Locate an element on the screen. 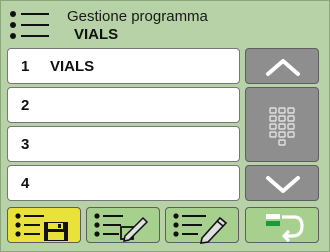 Image resolution: width=330 pixels, height=252 pixels. list-item: 3 is located at coordinates (123, 144).